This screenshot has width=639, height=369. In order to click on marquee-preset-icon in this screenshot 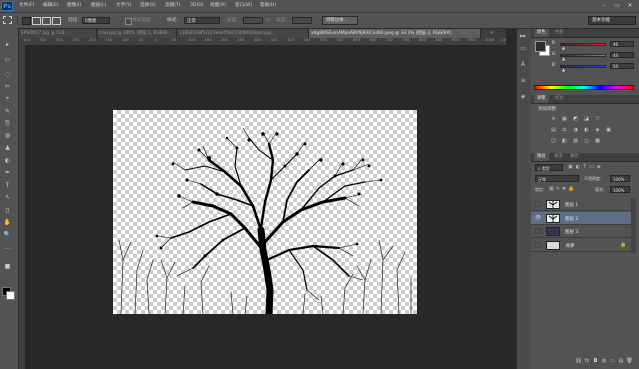, I will do `click(7, 20)`.